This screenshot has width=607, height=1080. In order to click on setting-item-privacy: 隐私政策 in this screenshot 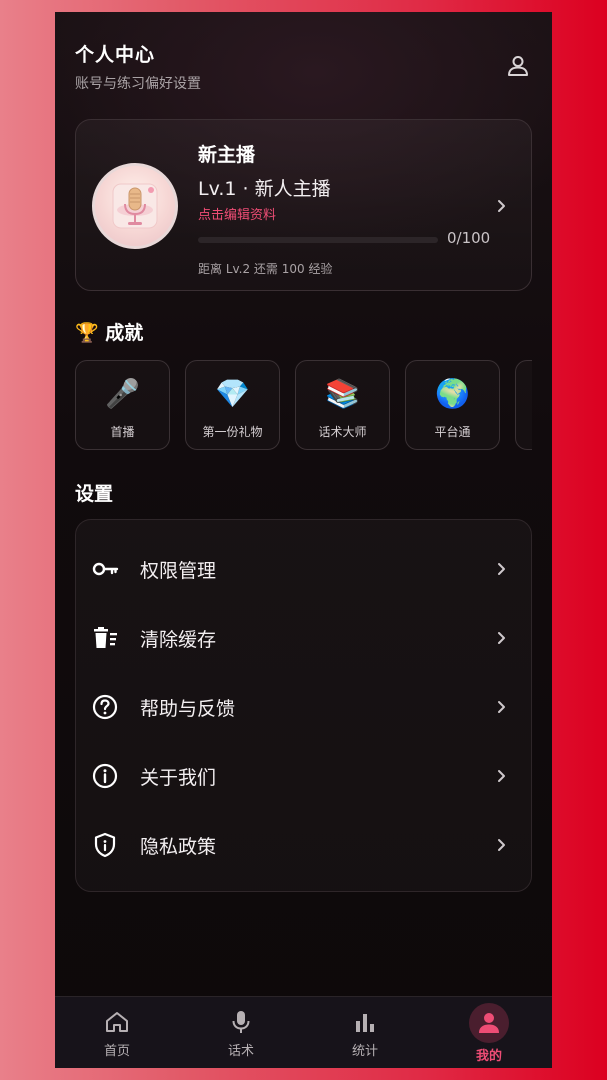, I will do `click(303, 845)`.